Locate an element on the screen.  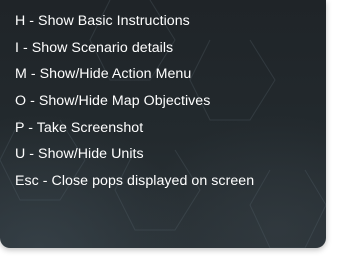
shortcut-close-popups: Esc - Close pops displayed on screen is located at coordinates (135, 181).